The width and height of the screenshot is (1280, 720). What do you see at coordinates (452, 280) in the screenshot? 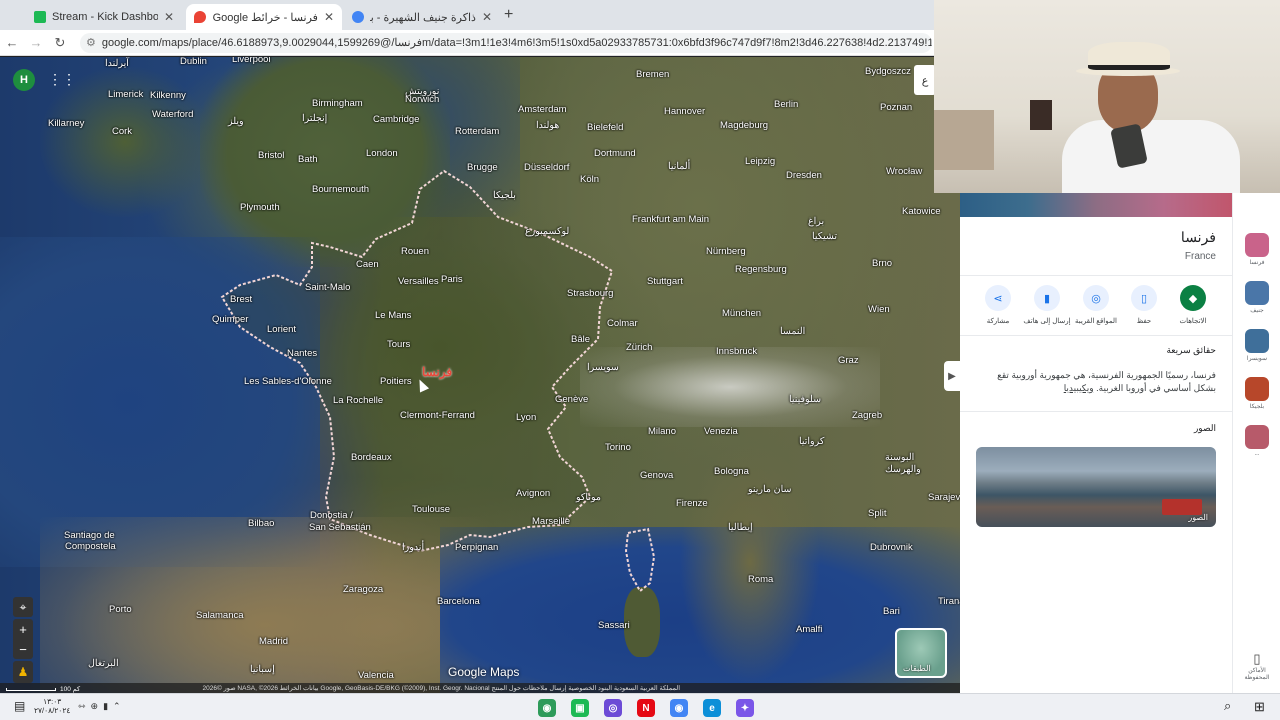
I see `map-place-label: Paris` at bounding box center [452, 280].